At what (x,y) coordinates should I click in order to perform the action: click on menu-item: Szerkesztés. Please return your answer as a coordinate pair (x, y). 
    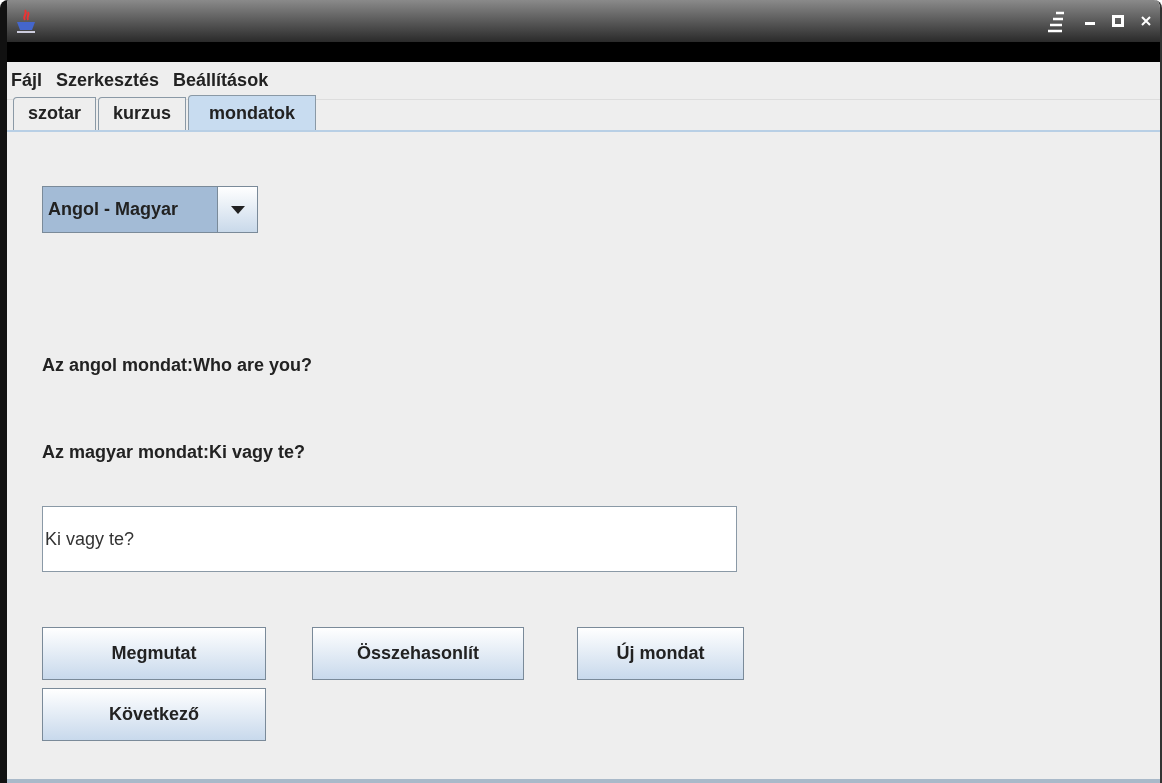
    Looking at the image, I should click on (108, 80).